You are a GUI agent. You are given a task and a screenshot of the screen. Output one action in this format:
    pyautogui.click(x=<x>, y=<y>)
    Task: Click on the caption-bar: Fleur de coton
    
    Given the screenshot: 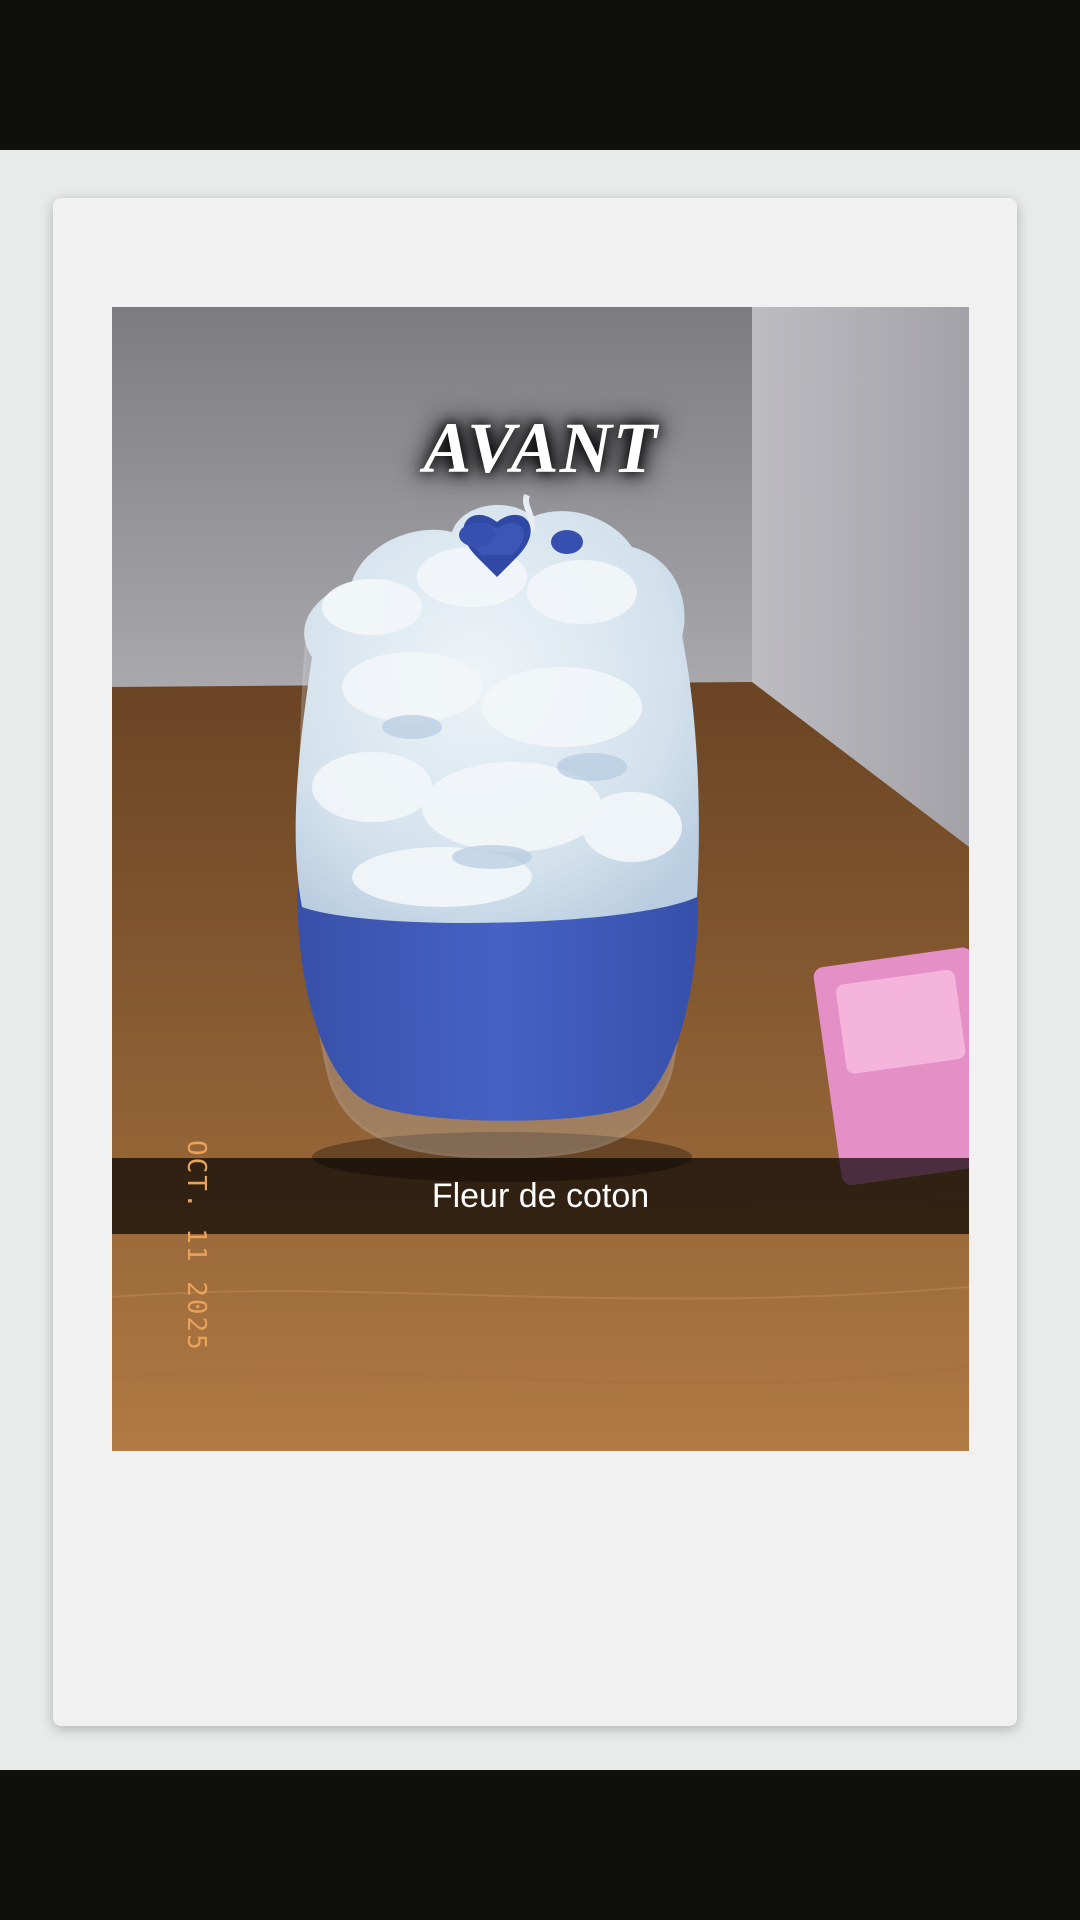 What is the action you would take?
    pyautogui.click(x=540, y=1196)
    